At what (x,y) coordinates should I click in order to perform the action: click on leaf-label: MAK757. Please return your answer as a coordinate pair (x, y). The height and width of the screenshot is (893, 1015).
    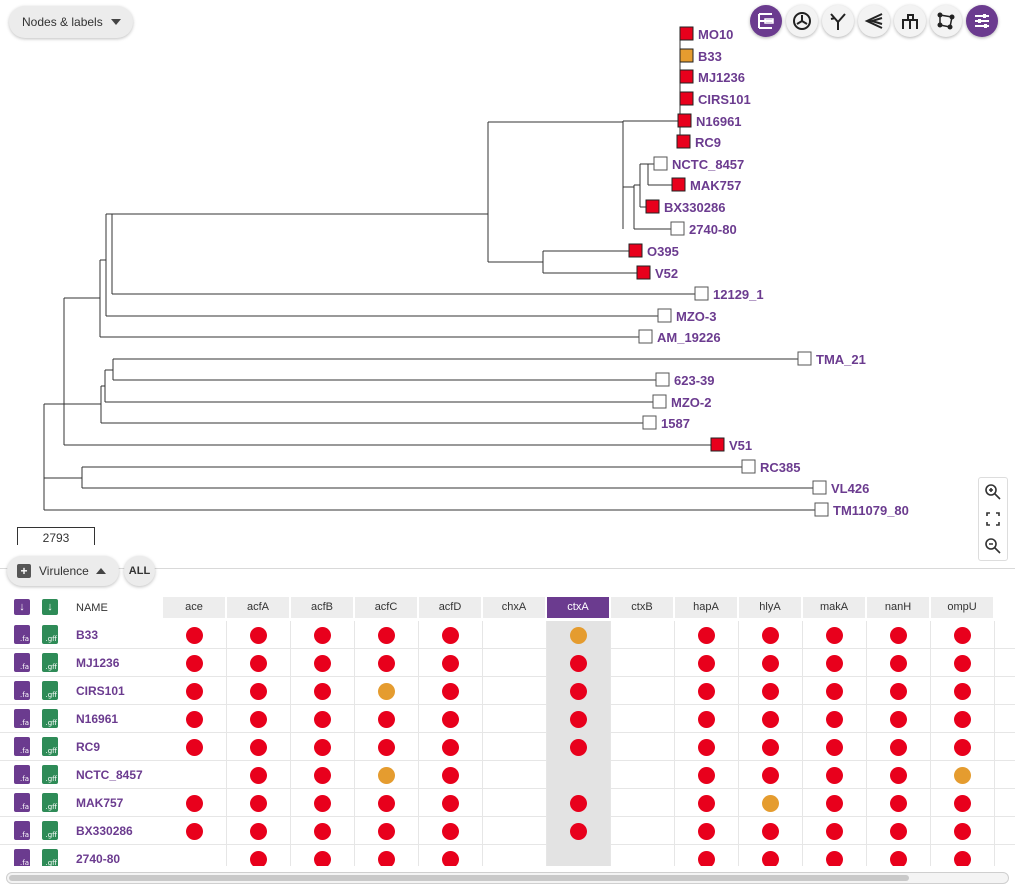
    Looking at the image, I should click on (715, 185).